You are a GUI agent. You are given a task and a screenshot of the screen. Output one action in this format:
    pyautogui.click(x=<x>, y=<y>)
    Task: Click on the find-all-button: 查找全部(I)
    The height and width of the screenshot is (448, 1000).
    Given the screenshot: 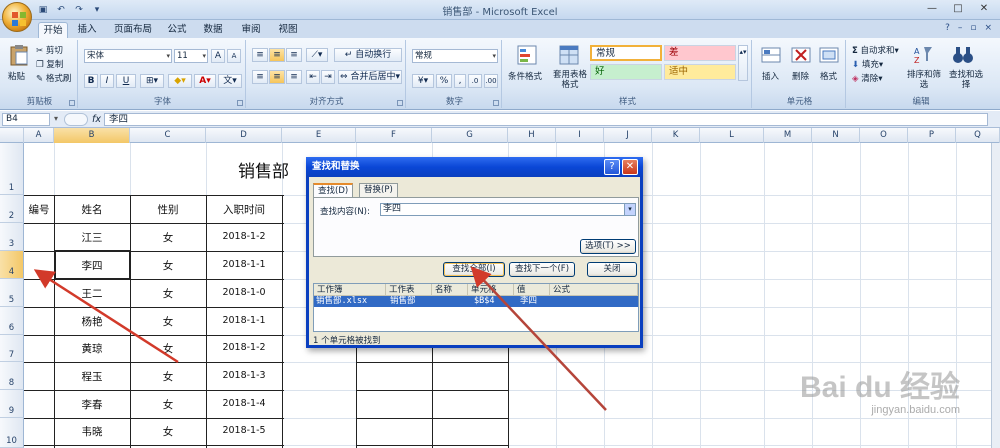 What is the action you would take?
    pyautogui.click(x=474, y=269)
    